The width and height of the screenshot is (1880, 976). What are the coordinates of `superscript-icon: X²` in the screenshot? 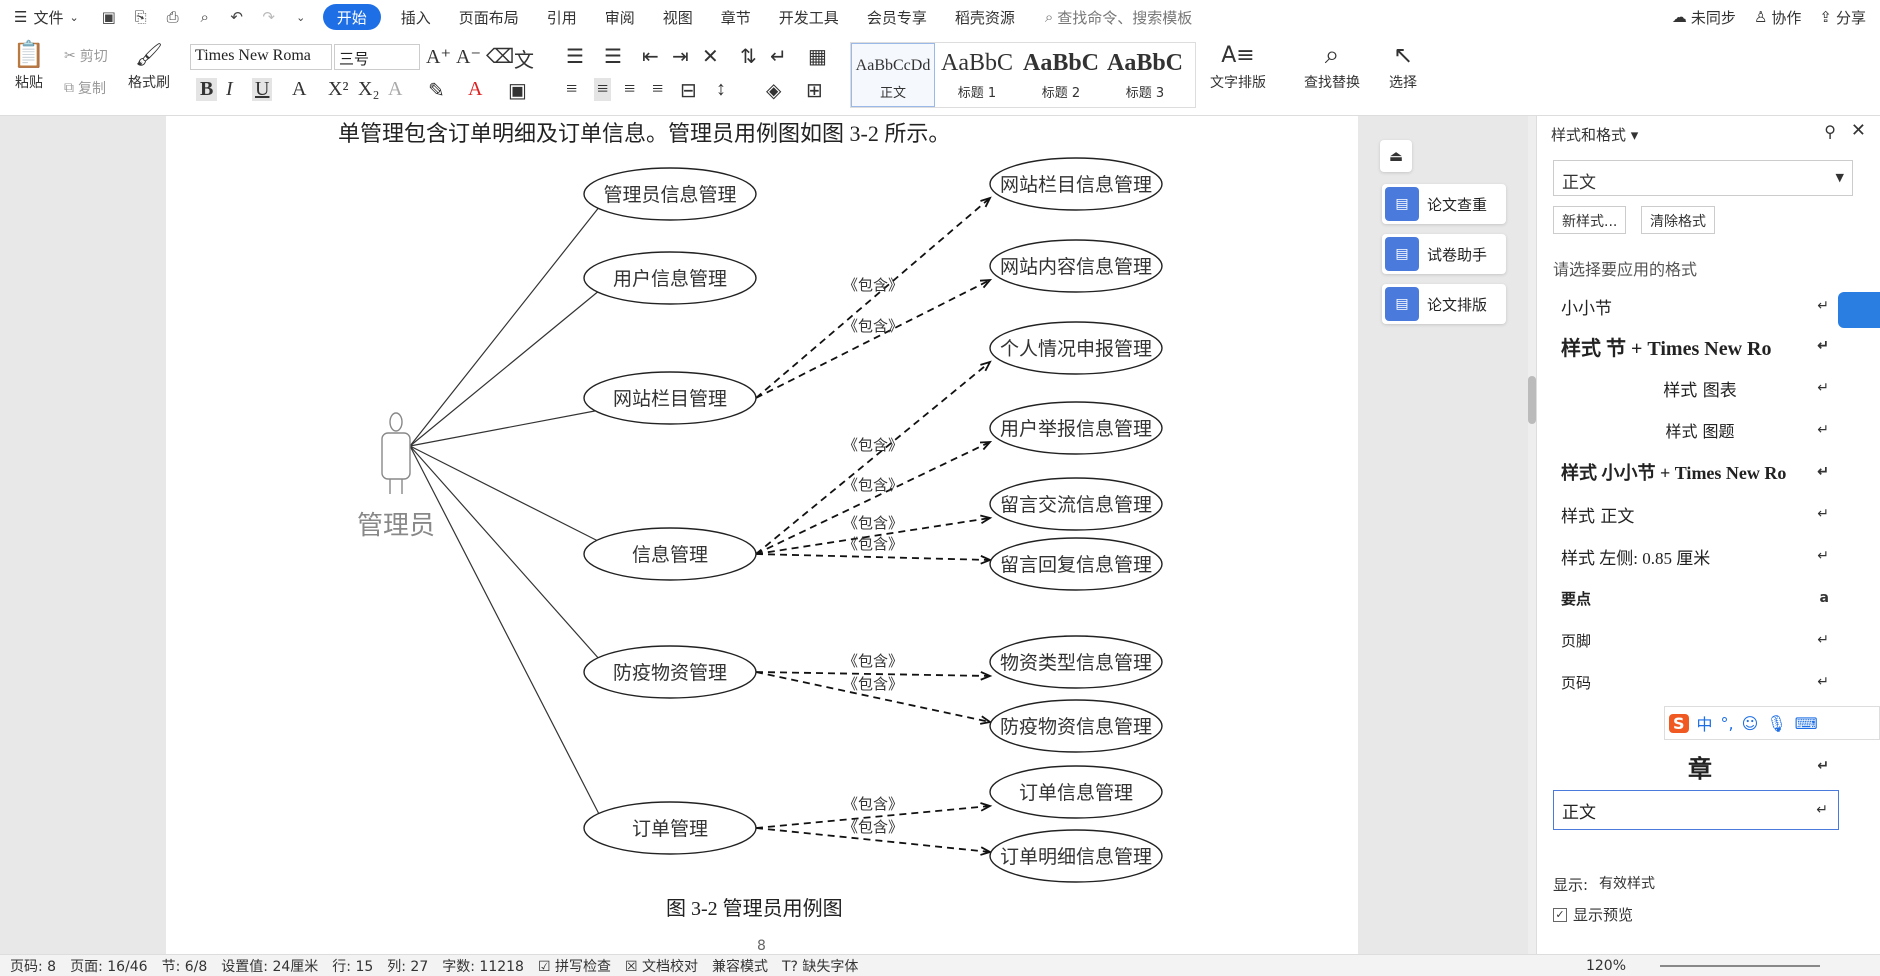 It's located at (338, 89).